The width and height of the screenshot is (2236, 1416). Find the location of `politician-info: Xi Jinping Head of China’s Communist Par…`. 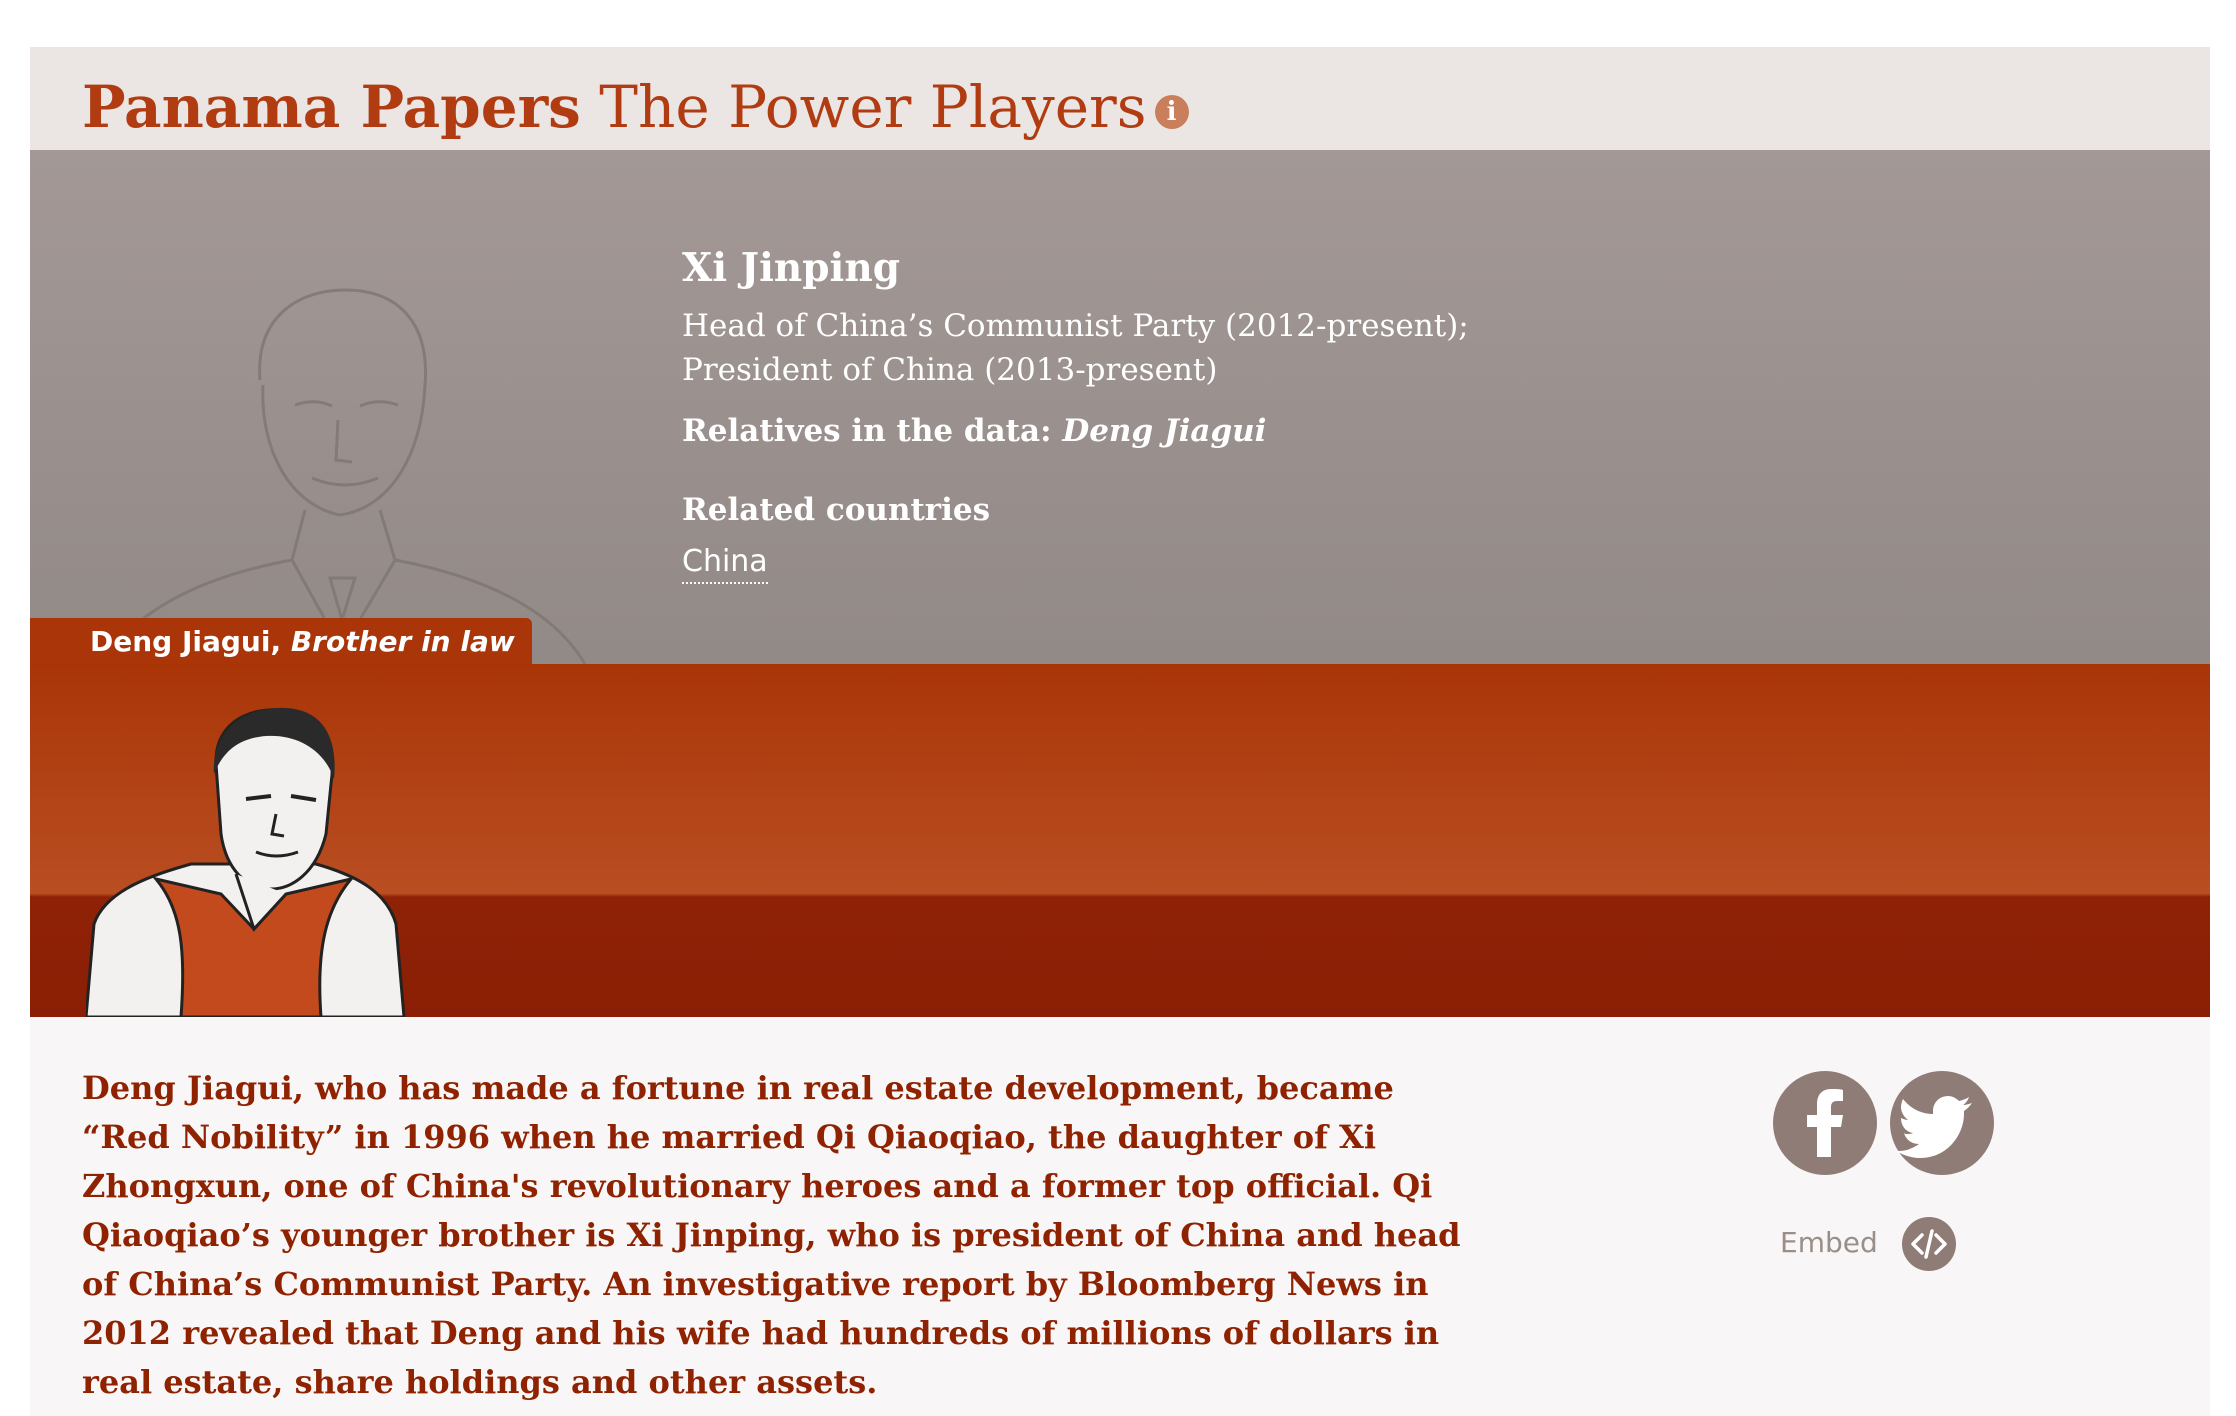

politician-info: Xi Jinping Head of China’s Communist Par… is located at coordinates (1147, 414).